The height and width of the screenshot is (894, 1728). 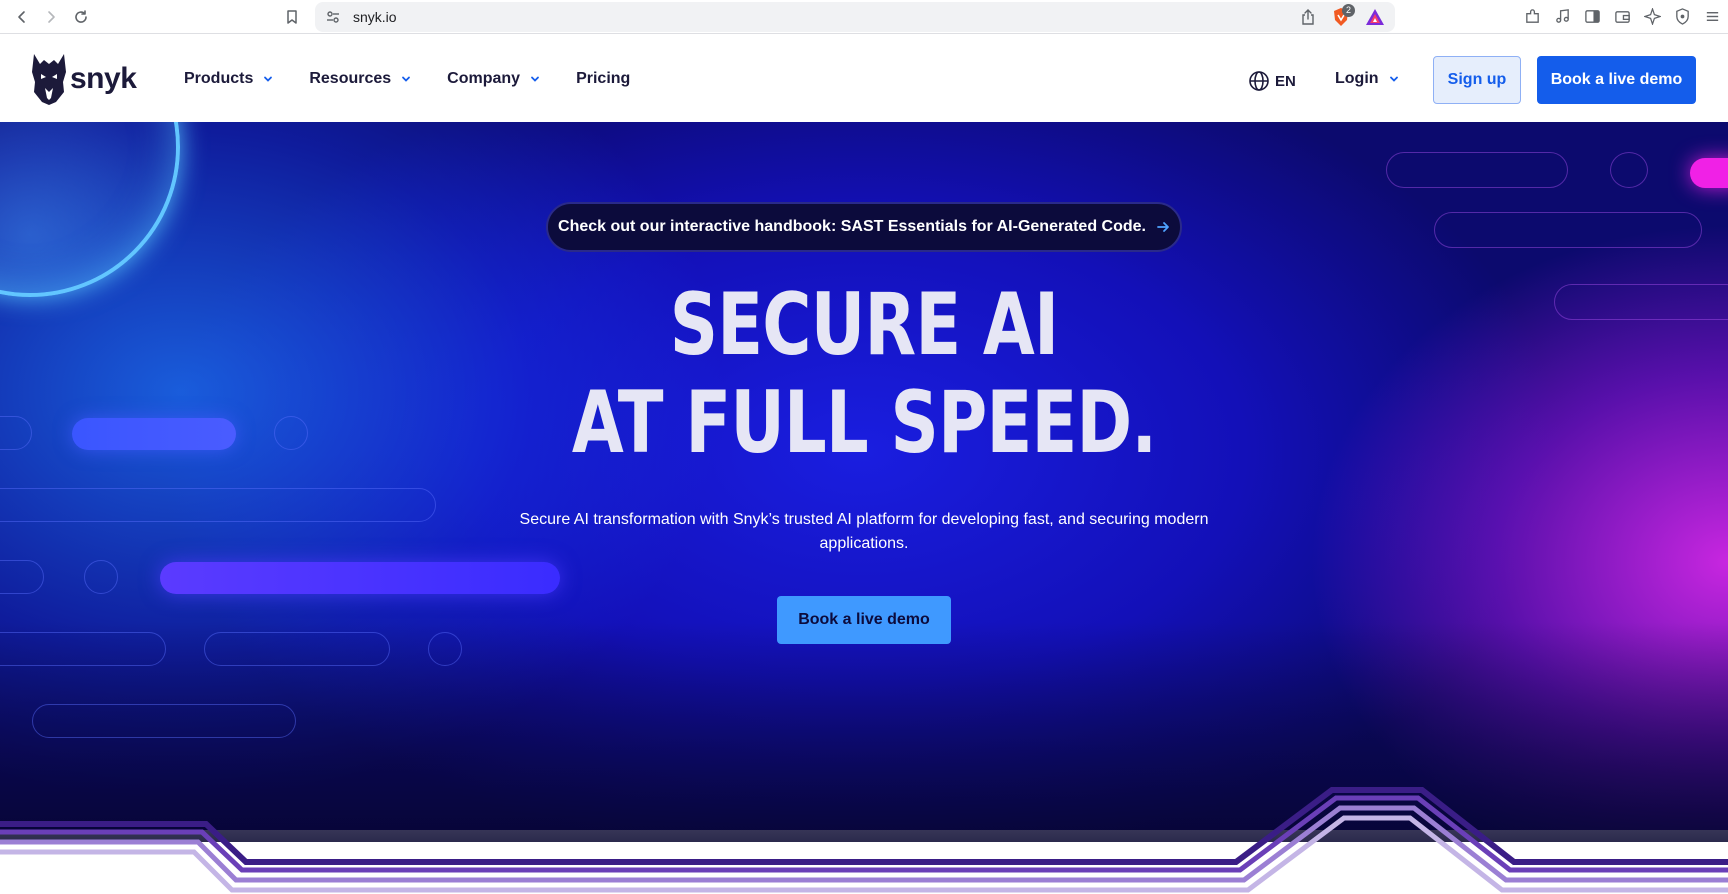 I want to click on nav-resources: Resources, so click(x=360, y=79).